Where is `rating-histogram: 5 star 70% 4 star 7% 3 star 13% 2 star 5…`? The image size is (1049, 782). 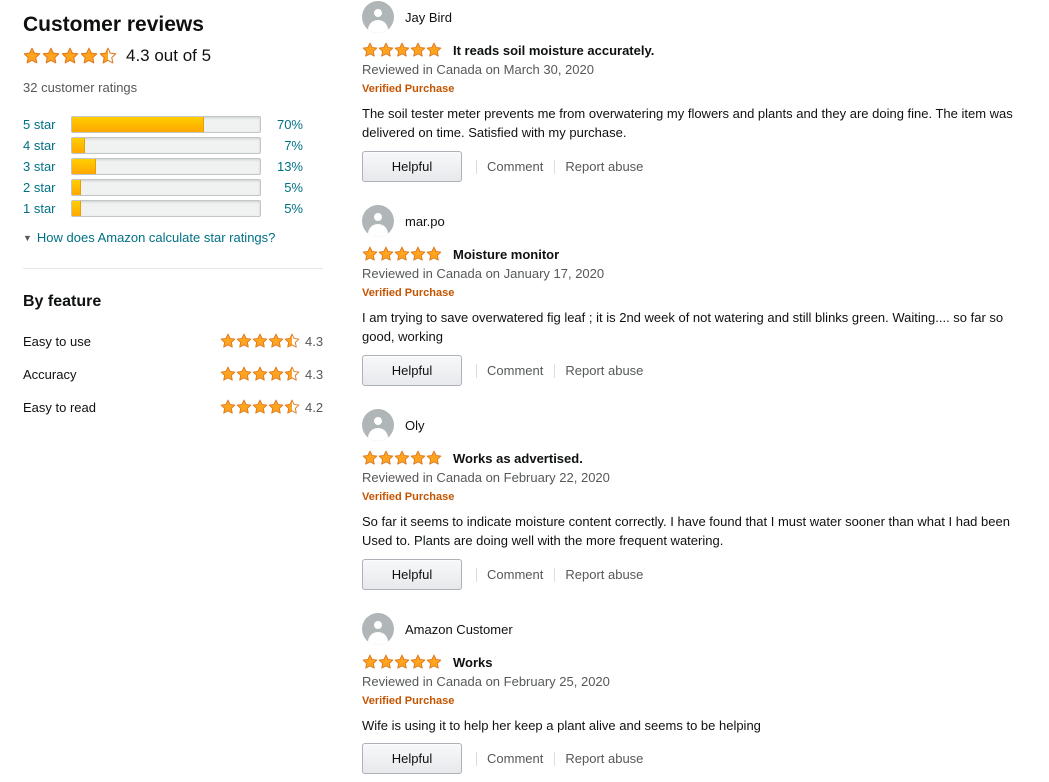
rating-histogram: 5 star 70% 4 star 7% 3 star 13% 2 star 5… is located at coordinates (173, 166).